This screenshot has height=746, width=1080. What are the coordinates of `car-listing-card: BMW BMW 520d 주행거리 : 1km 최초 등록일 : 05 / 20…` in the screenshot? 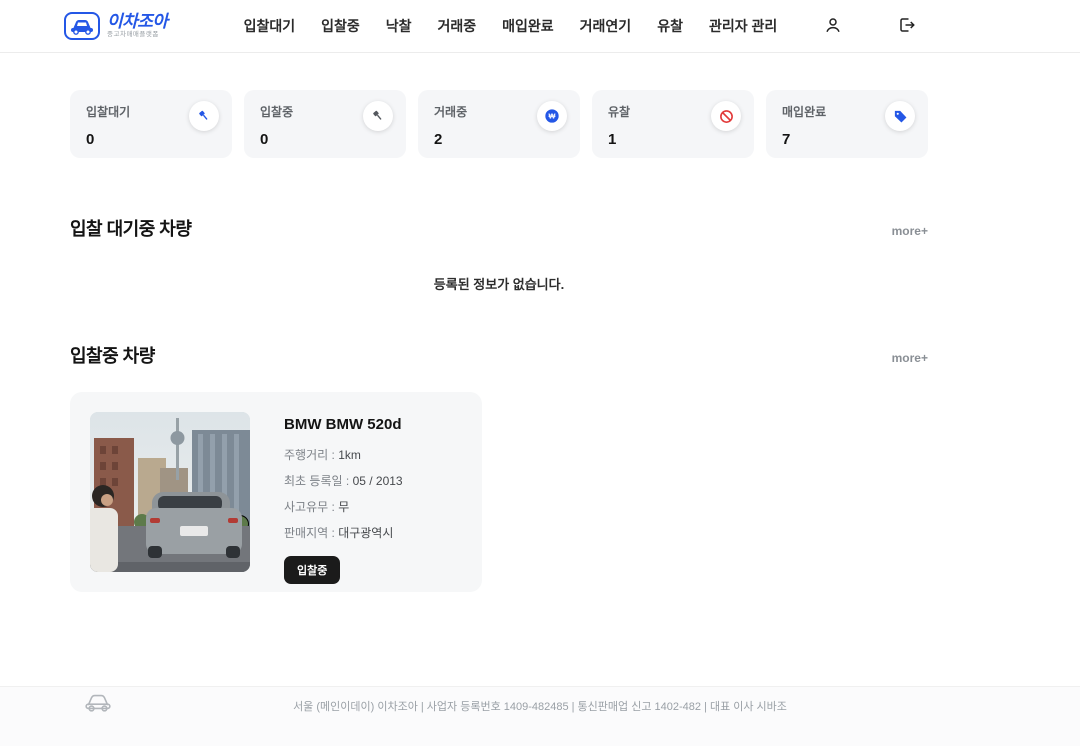 It's located at (276, 492).